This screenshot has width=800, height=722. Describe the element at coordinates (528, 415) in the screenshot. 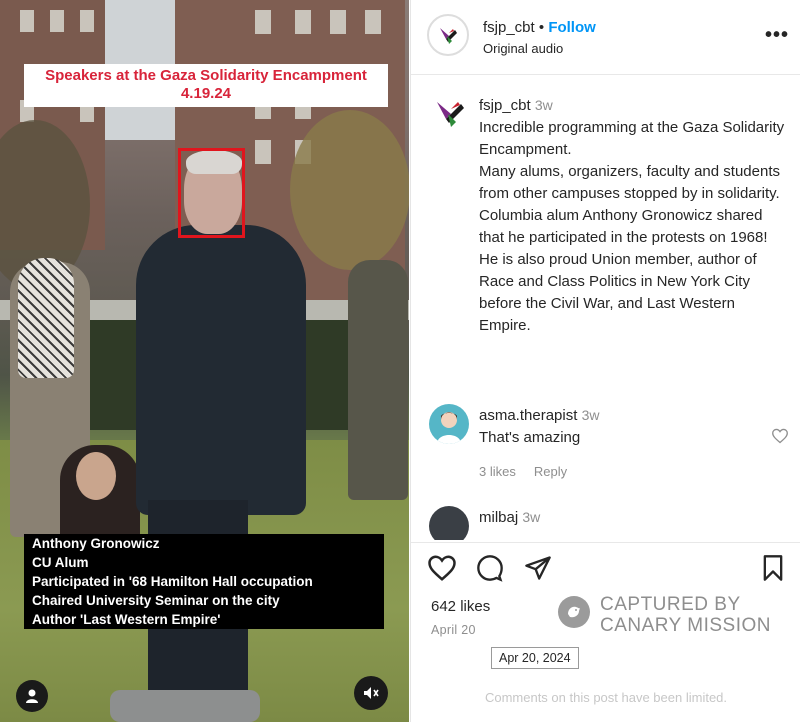

I see `comment-username: asma.therapist` at that location.